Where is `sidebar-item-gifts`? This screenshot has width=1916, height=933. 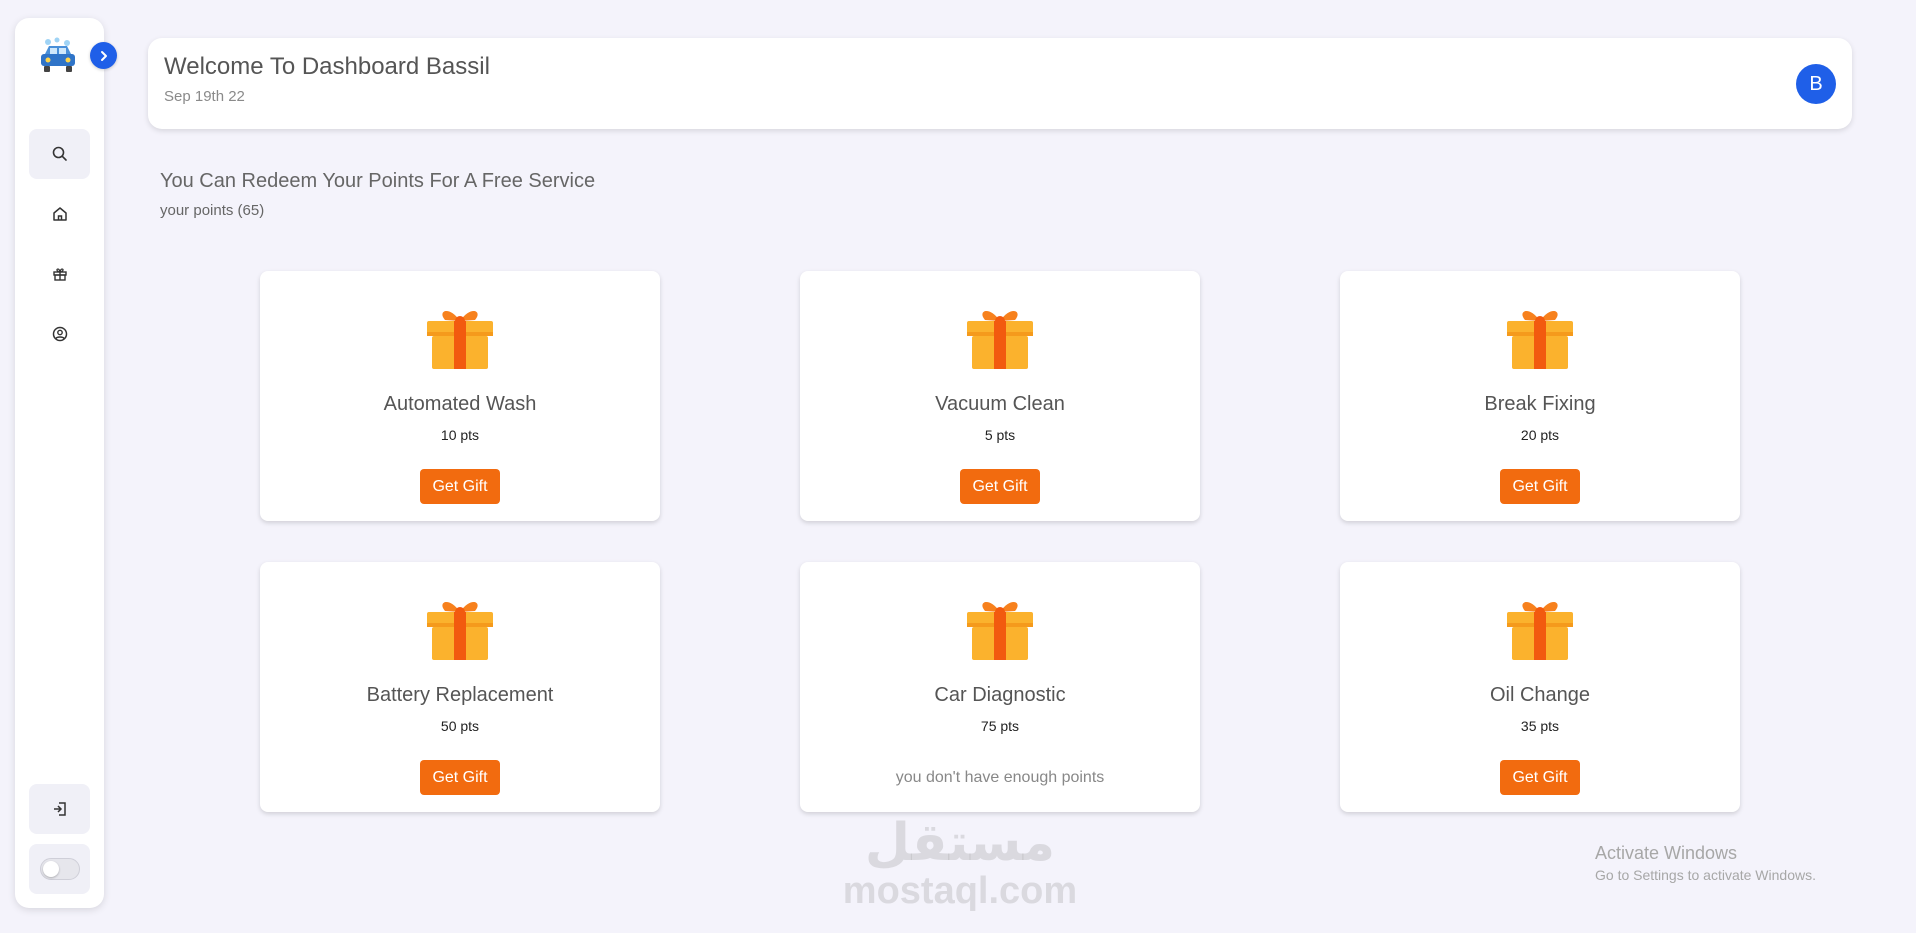
sidebar-item-gifts is located at coordinates (59, 274).